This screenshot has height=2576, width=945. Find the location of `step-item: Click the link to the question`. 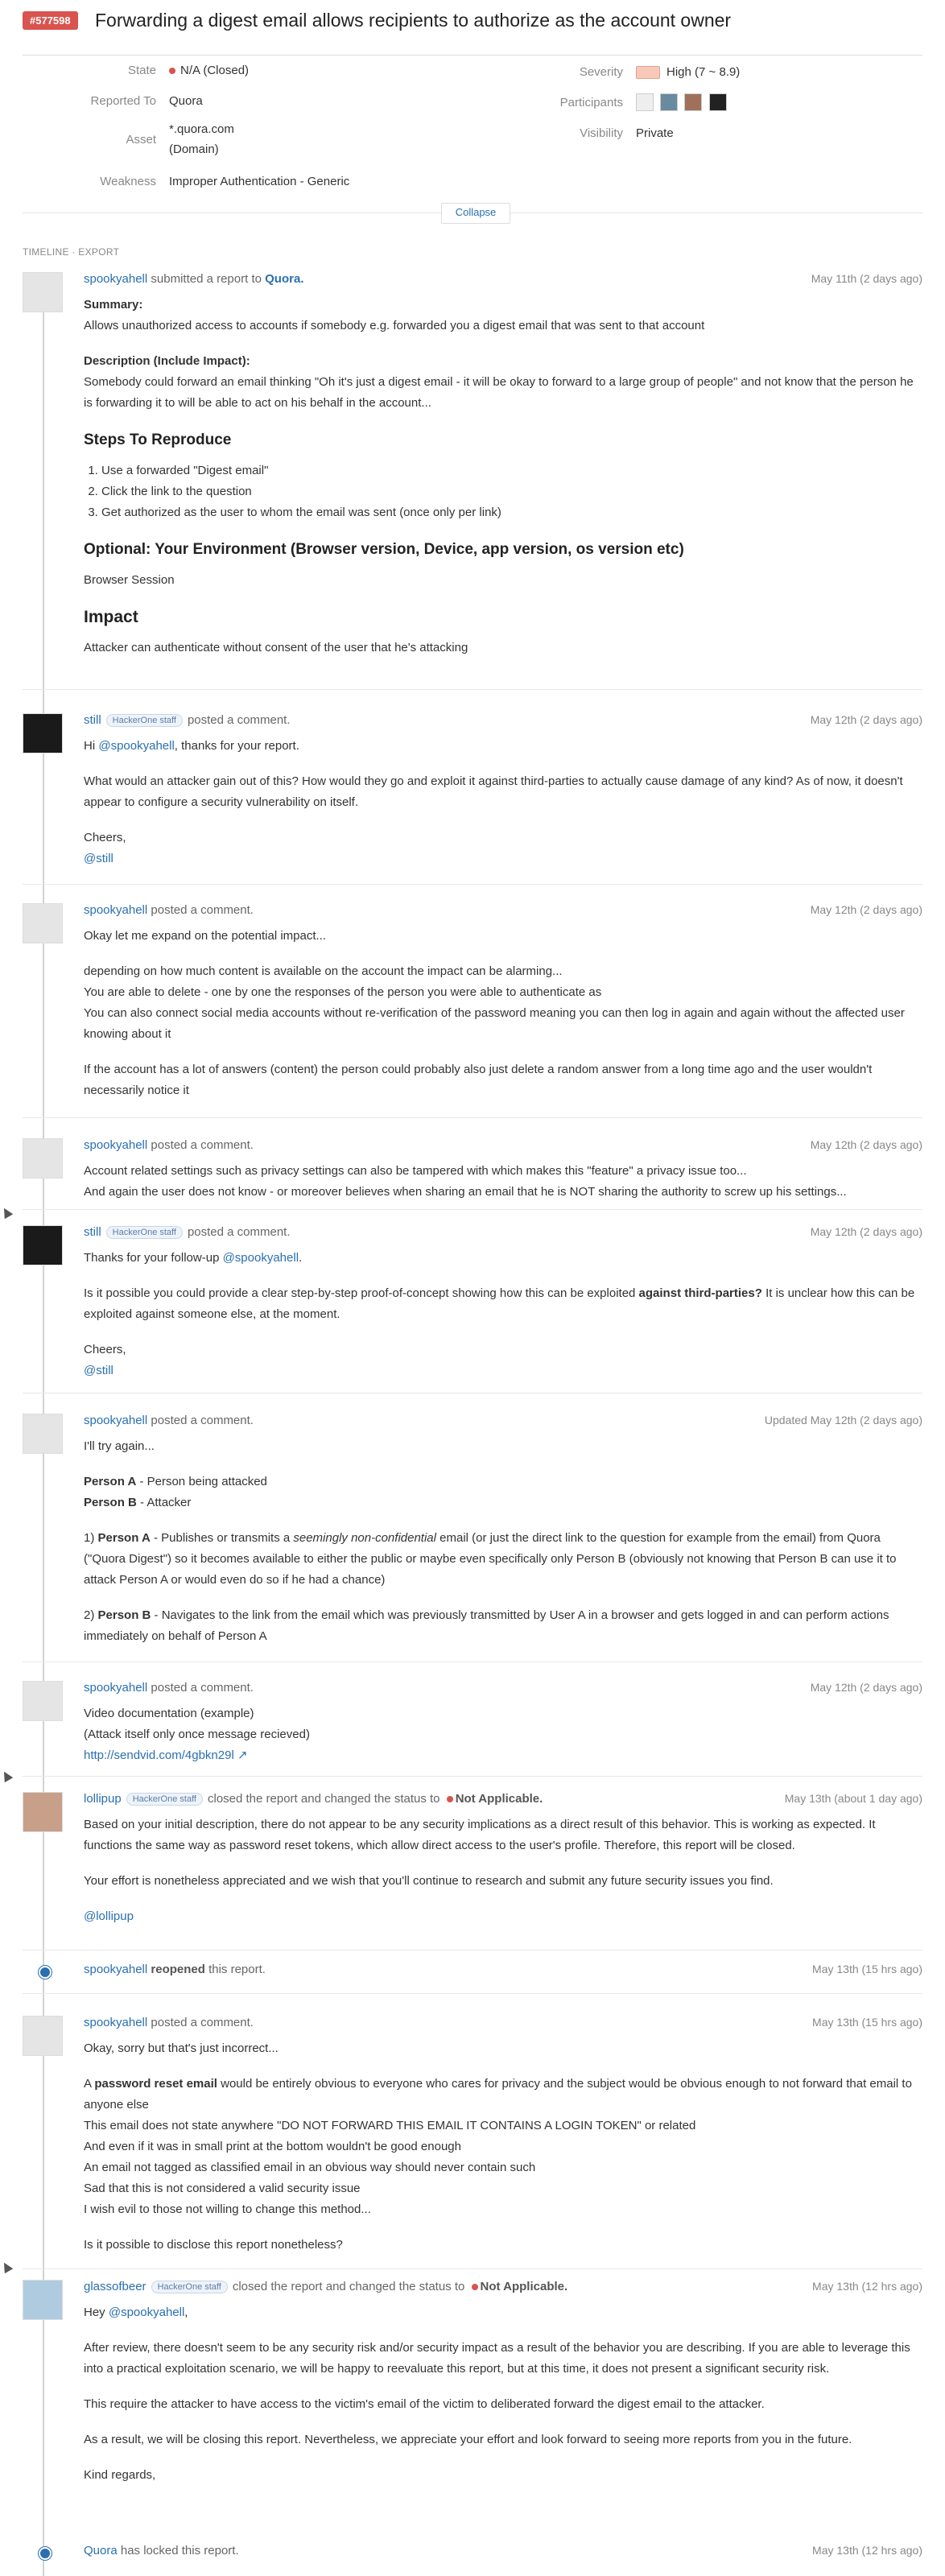

step-item: Click the link to the question is located at coordinates (511, 491).